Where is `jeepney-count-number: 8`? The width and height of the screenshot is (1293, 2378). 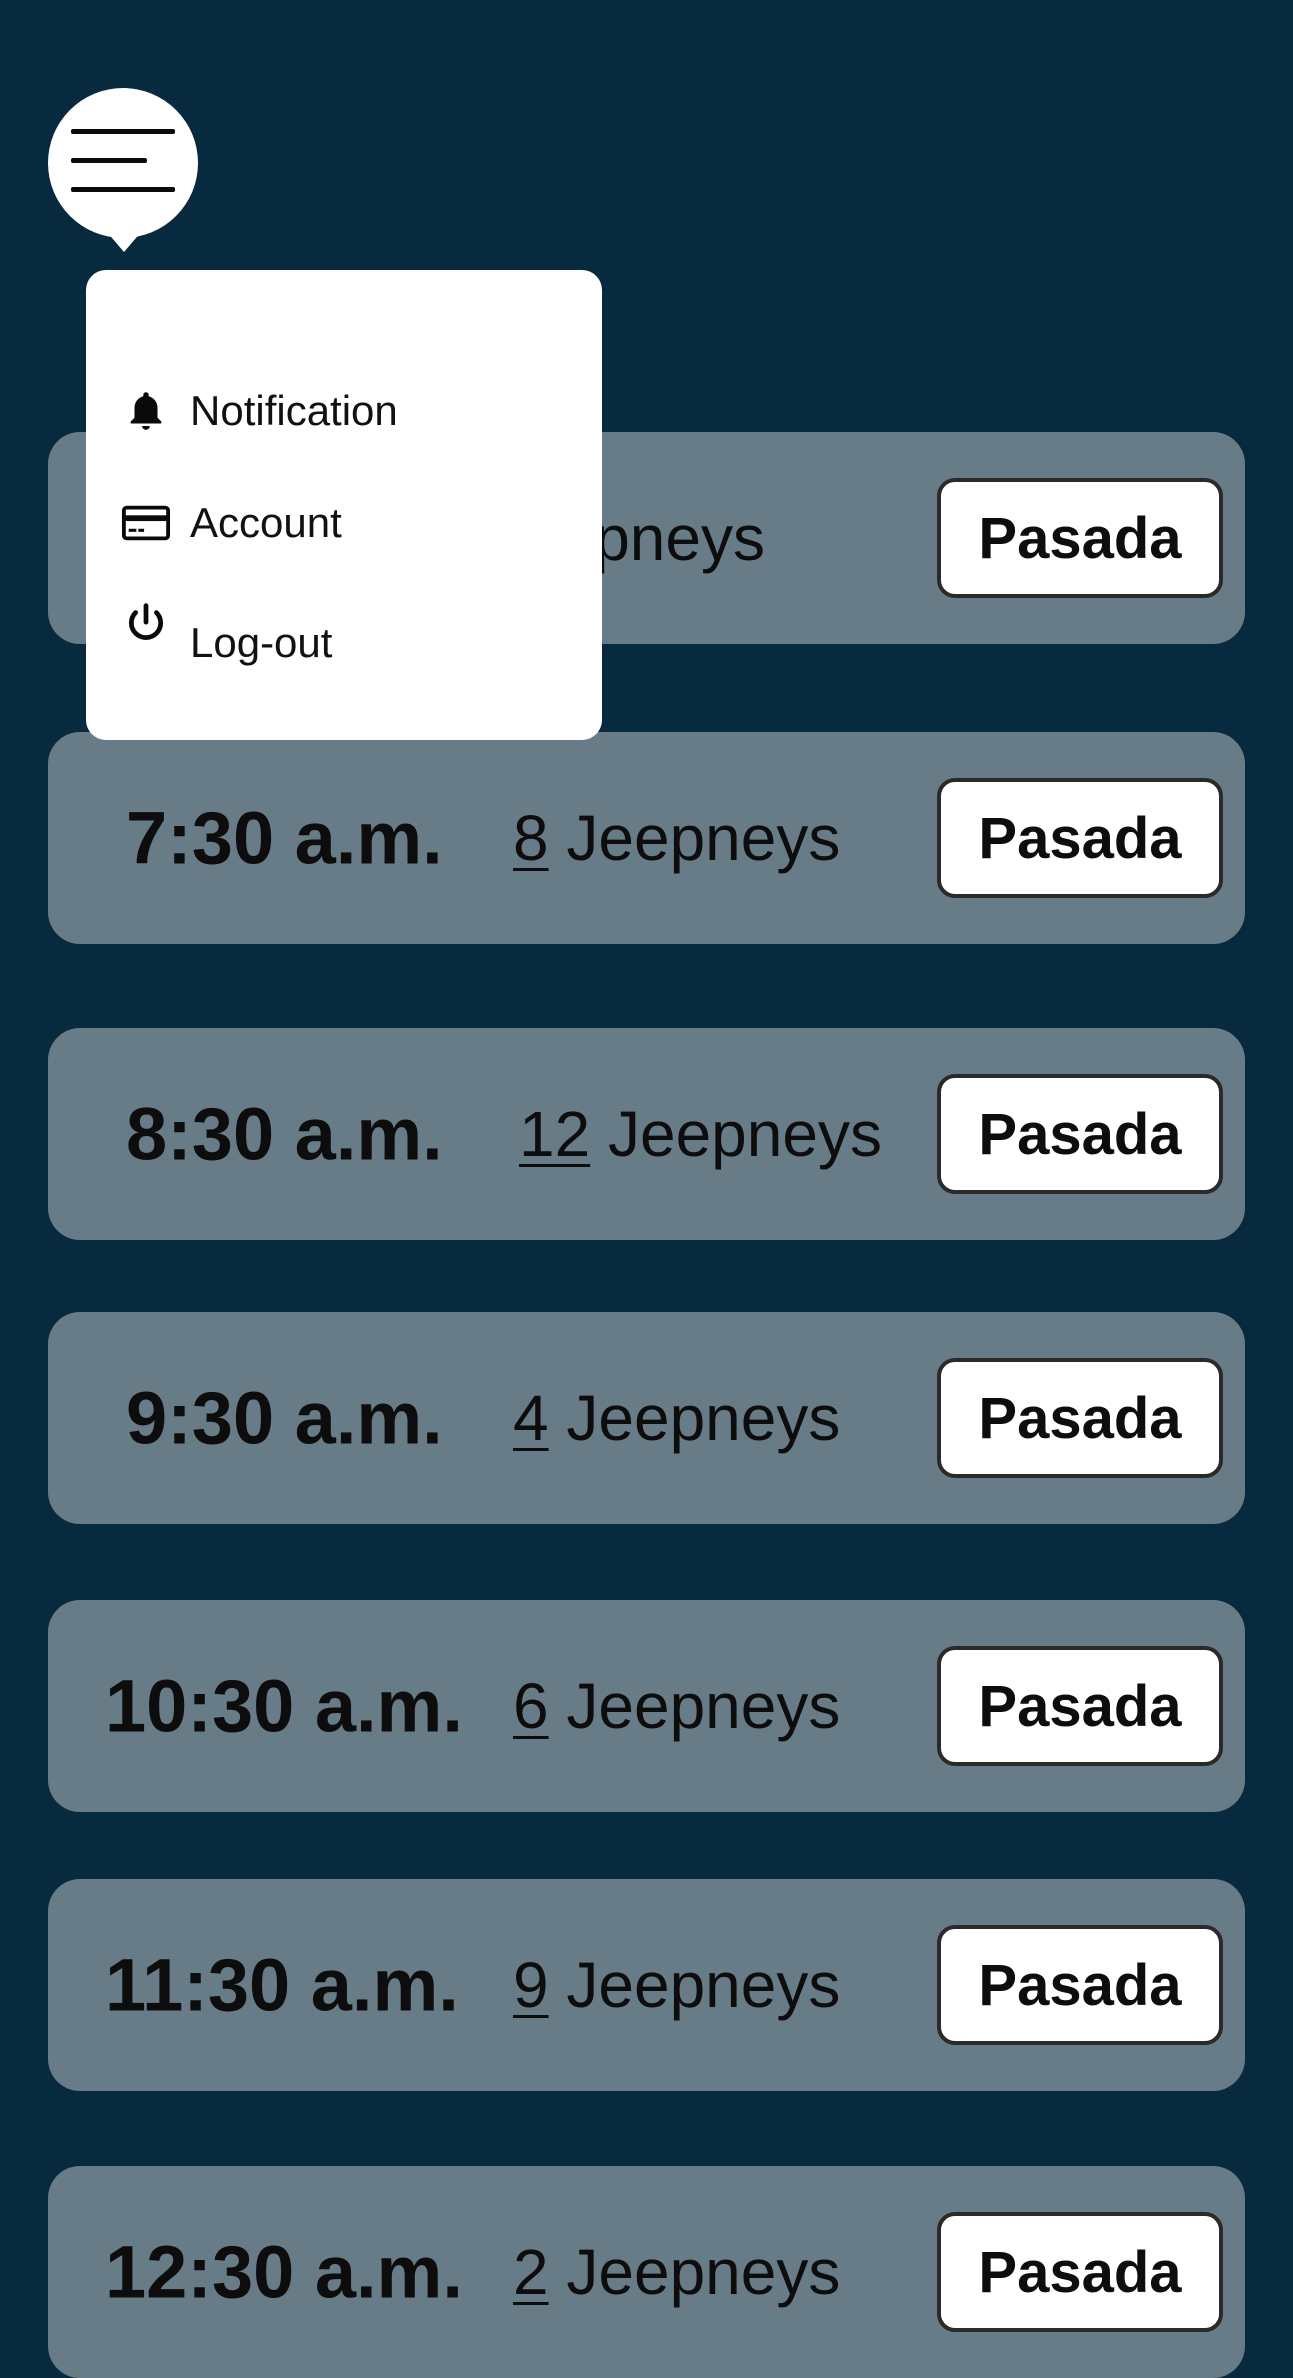
jeepney-count-number: 8 is located at coordinates (531, 838).